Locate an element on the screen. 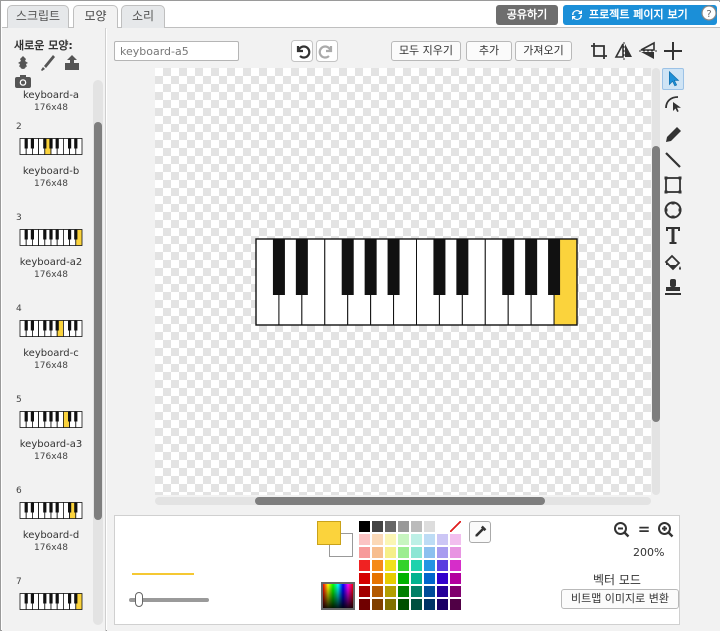 The image size is (720, 631). set-center-icon is located at coordinates (673, 51).